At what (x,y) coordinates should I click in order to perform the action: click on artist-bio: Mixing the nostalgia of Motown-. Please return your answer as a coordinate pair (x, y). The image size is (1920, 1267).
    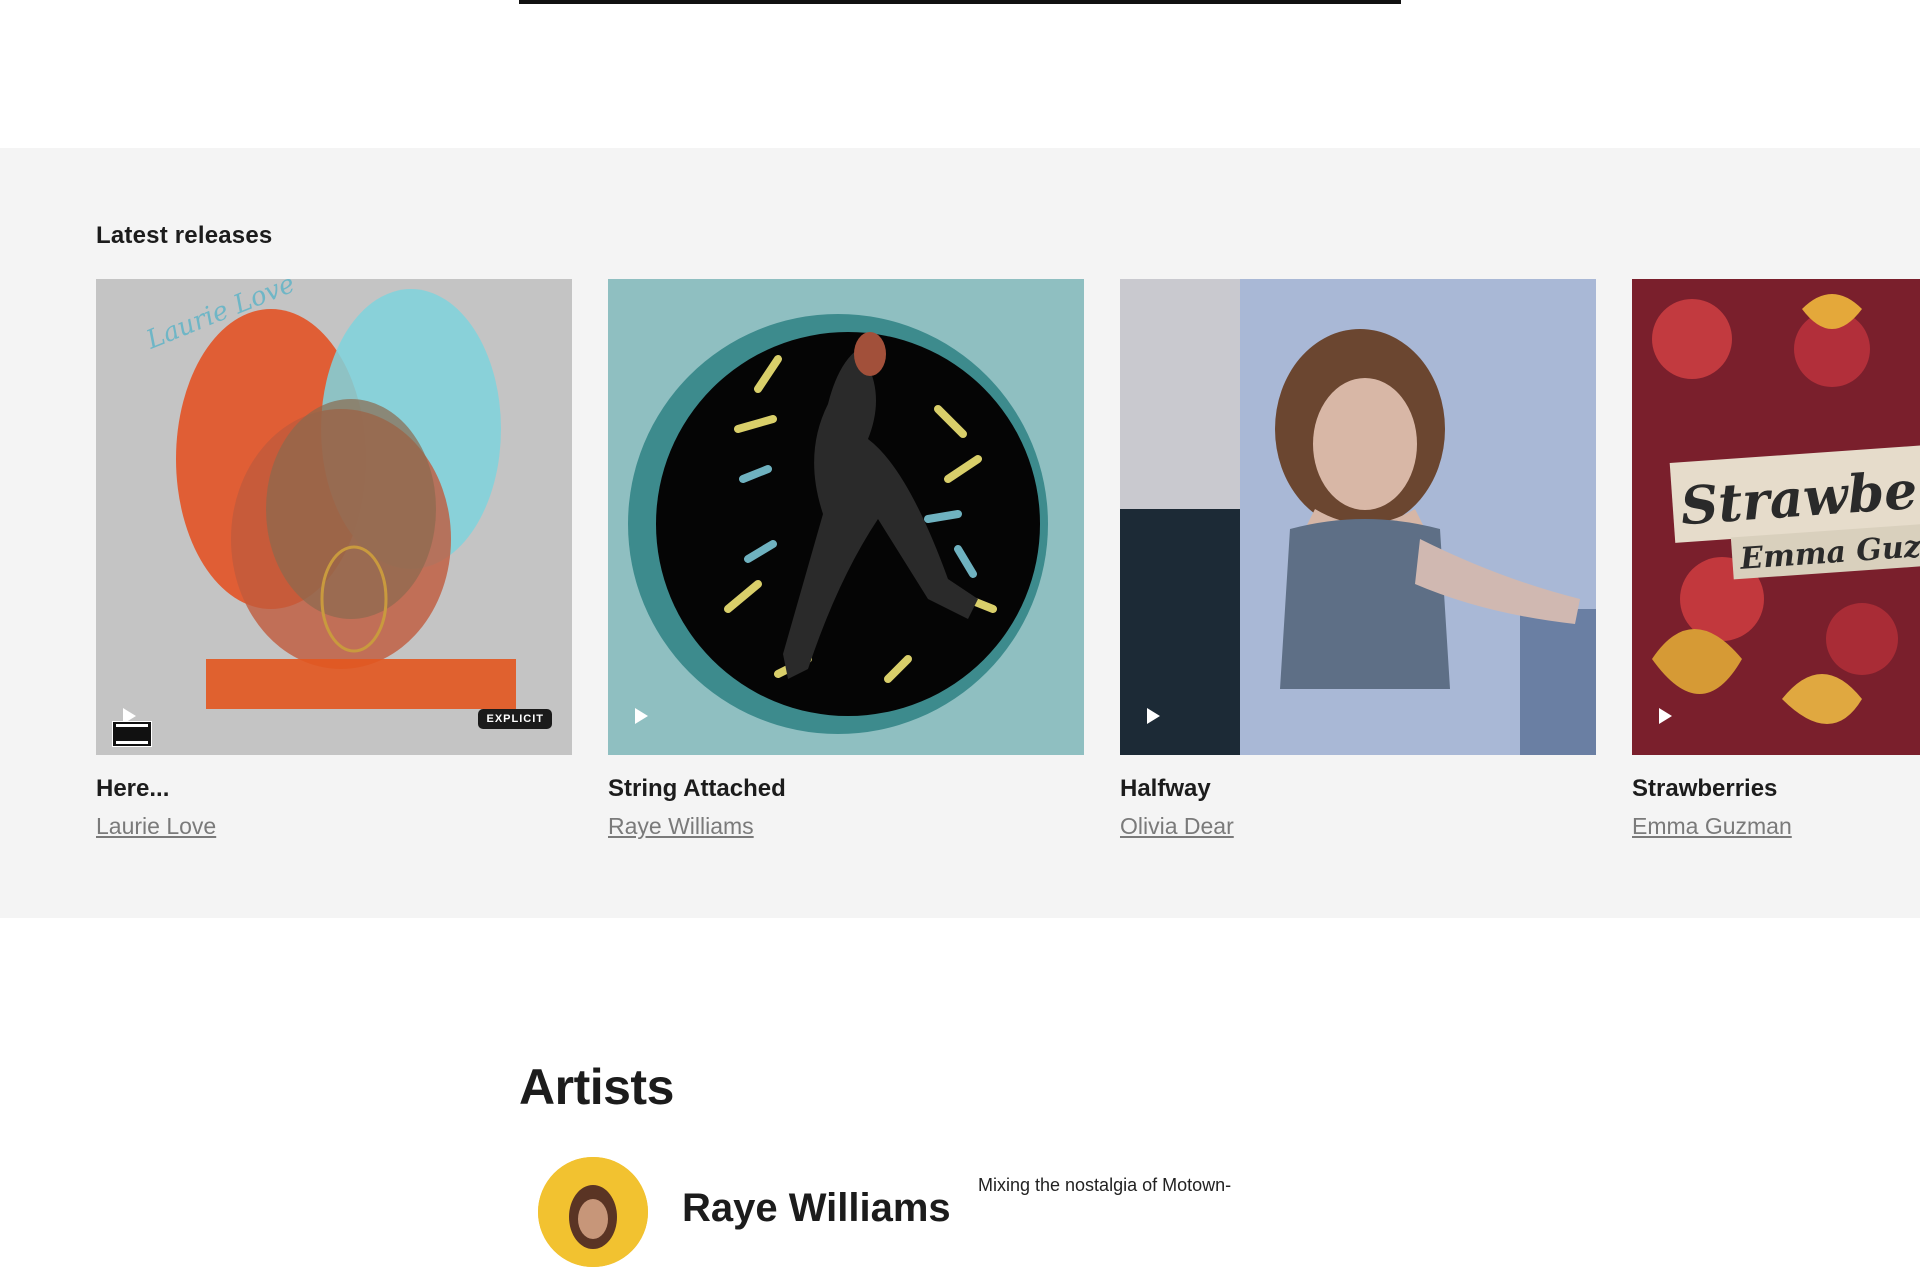
    Looking at the image, I should click on (1105, 1185).